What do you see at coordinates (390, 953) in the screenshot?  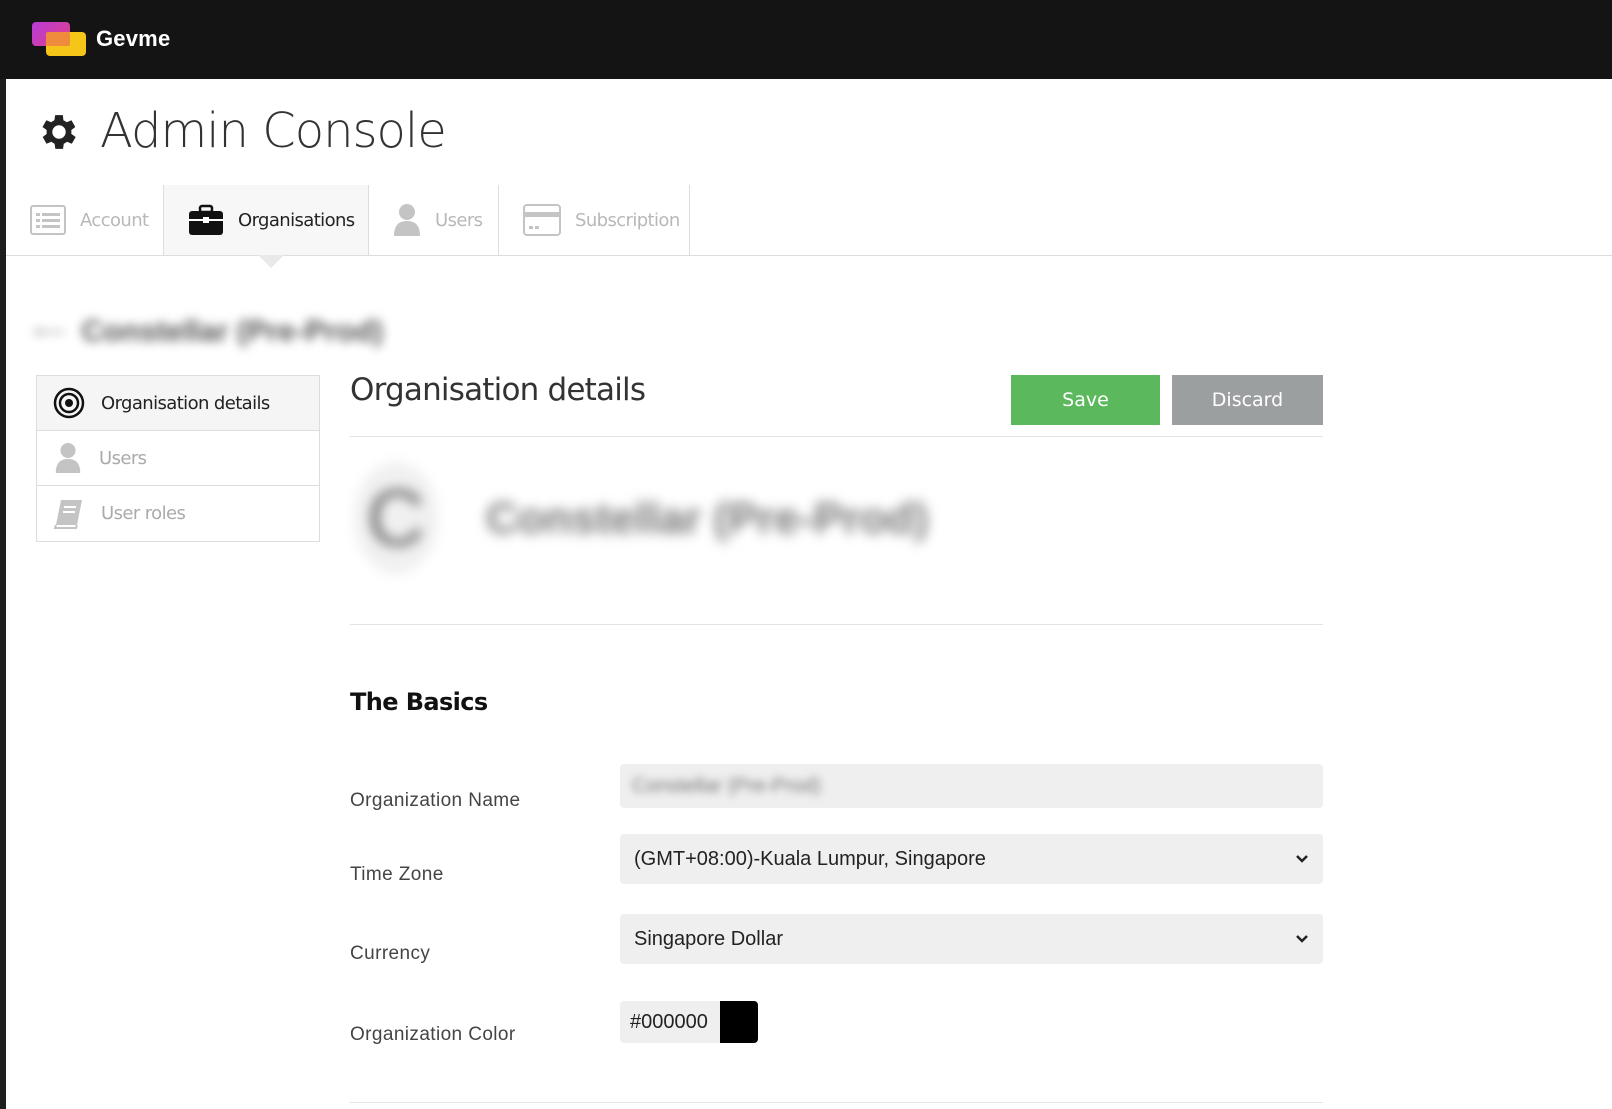 I see `currency-label: Currency` at bounding box center [390, 953].